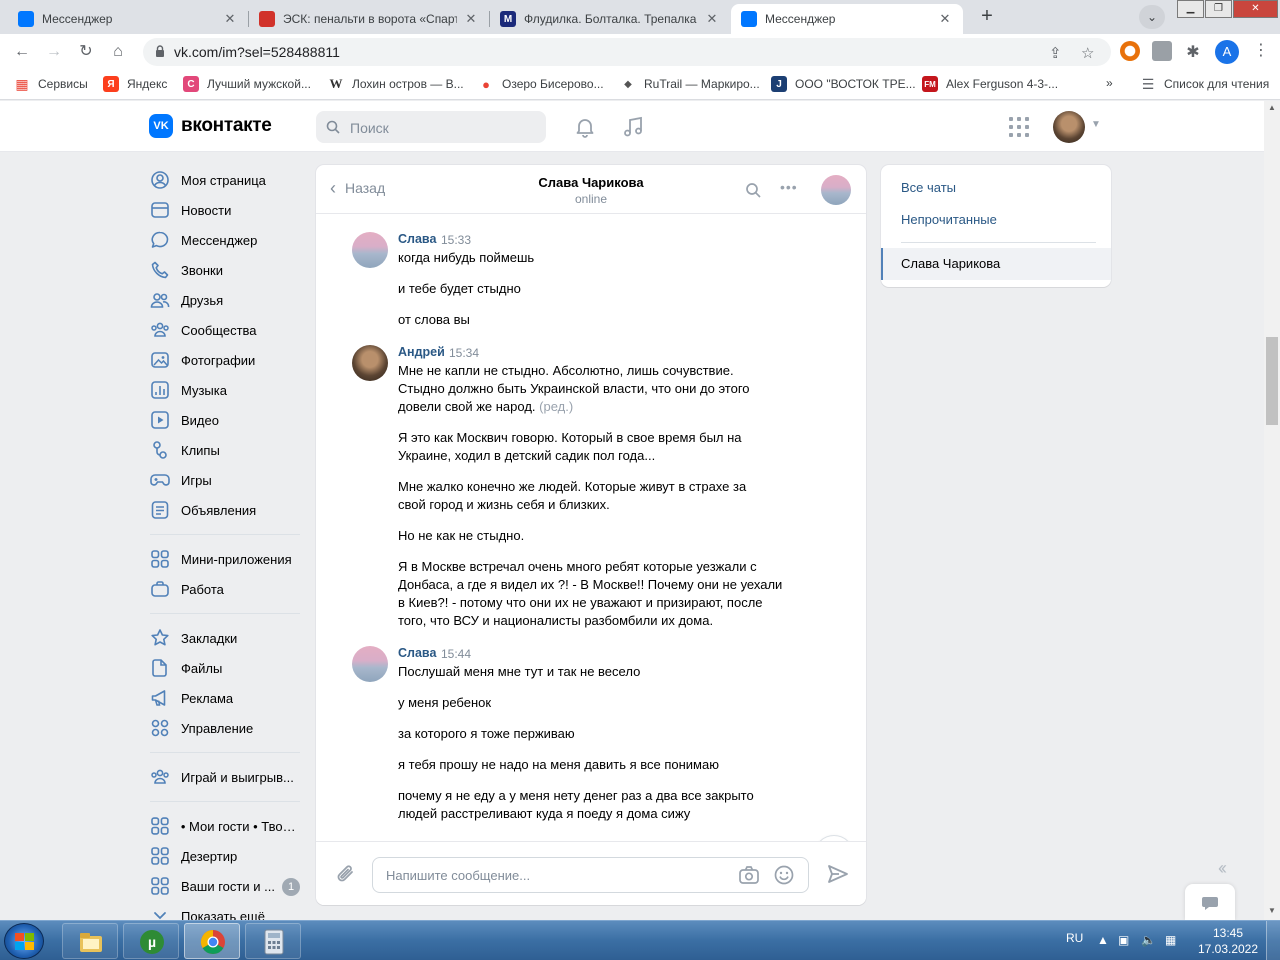 This screenshot has height=960, width=1280. Describe the element at coordinates (225, 856) in the screenshot. I see `menu-item: Дезертир` at that location.